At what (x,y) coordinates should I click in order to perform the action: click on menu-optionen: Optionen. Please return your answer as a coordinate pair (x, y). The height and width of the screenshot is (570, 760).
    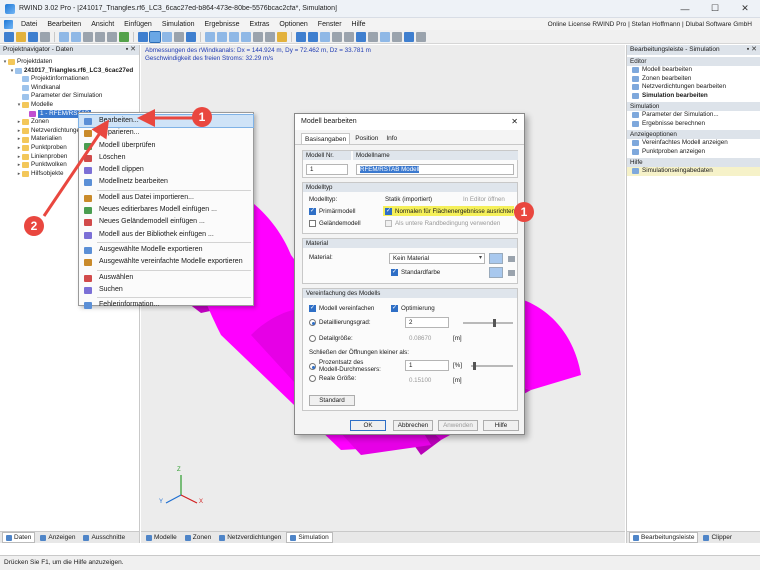
    Looking at the image, I should click on (293, 24).